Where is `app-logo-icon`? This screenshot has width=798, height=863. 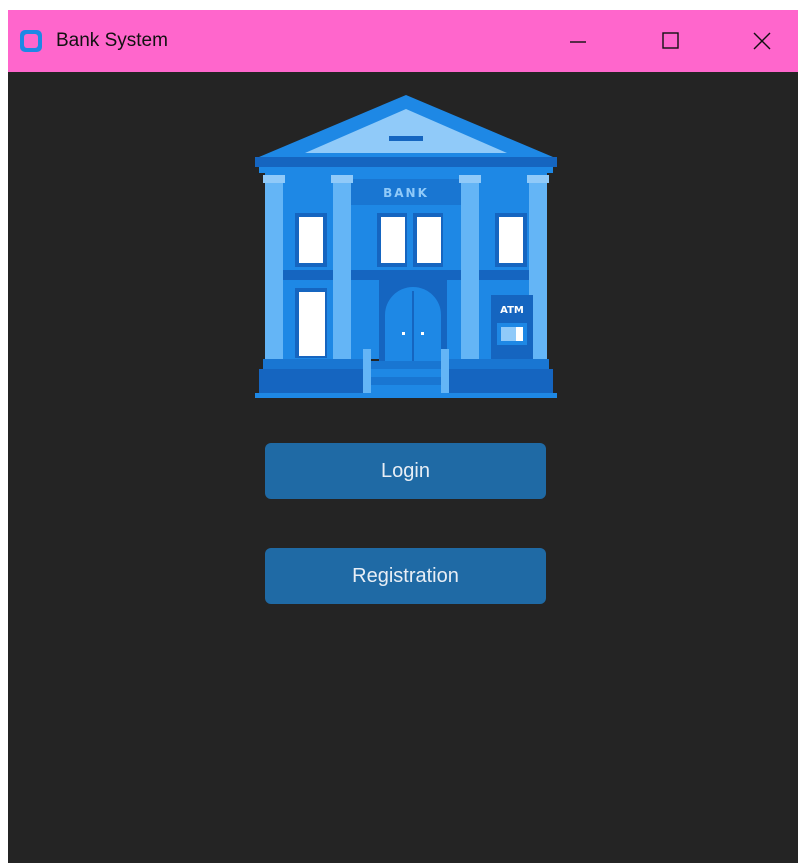
app-logo-icon is located at coordinates (31, 41).